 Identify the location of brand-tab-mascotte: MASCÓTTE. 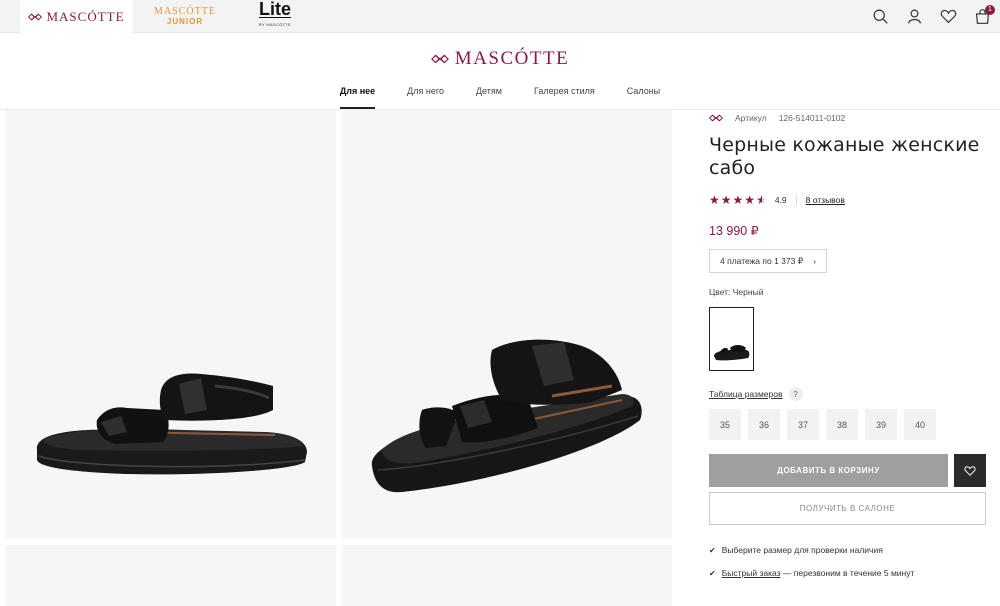
(76, 16).